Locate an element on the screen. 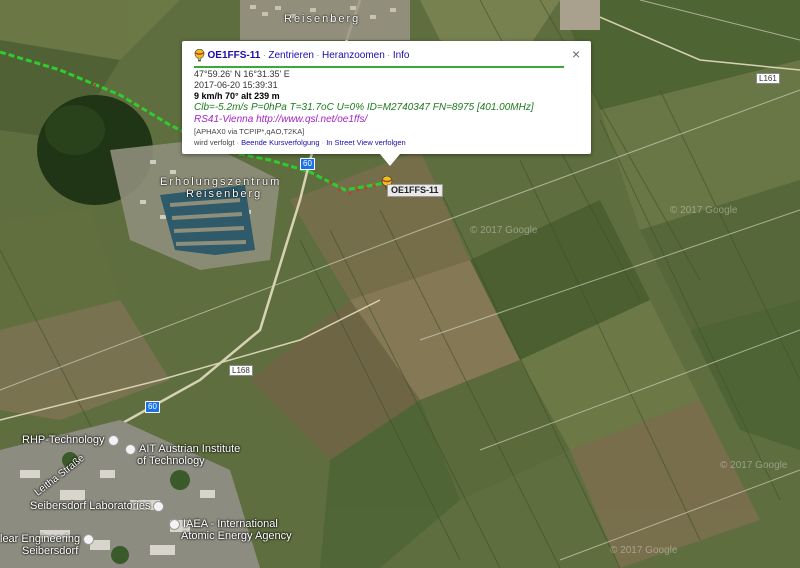 Image resolution: width=800 pixels, height=568 pixels. poi-seibersdorf-labs: Seibersdorf Laboratories is located at coordinates (98, 506).